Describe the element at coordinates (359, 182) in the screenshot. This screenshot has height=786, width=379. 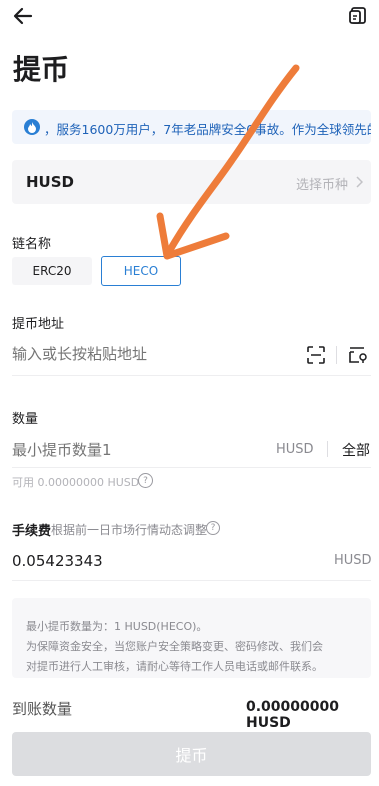
I see `chevron-right-icon` at that location.